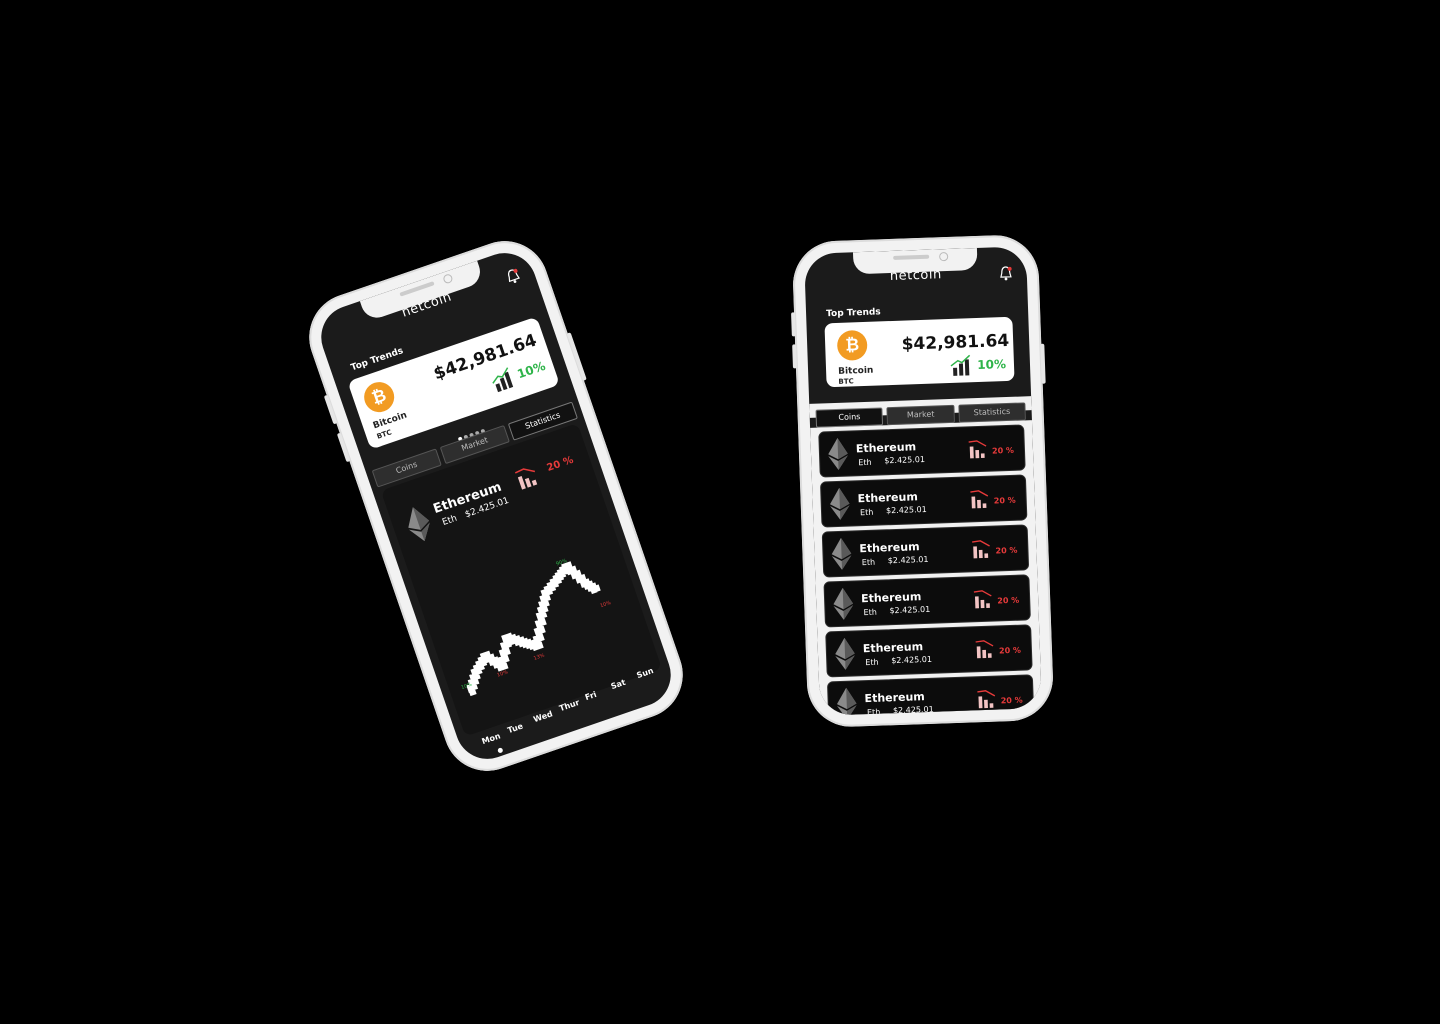 The width and height of the screenshot is (1440, 1024). I want to click on chart-annotation: 90%, so click(561, 563).